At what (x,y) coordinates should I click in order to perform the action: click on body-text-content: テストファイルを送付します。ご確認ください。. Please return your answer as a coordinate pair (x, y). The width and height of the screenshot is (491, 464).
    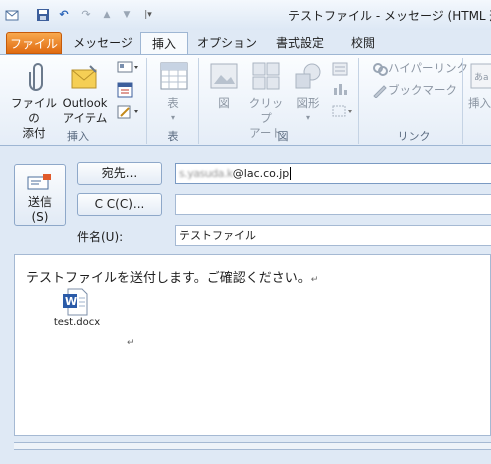
    Looking at the image, I should click on (168, 278).